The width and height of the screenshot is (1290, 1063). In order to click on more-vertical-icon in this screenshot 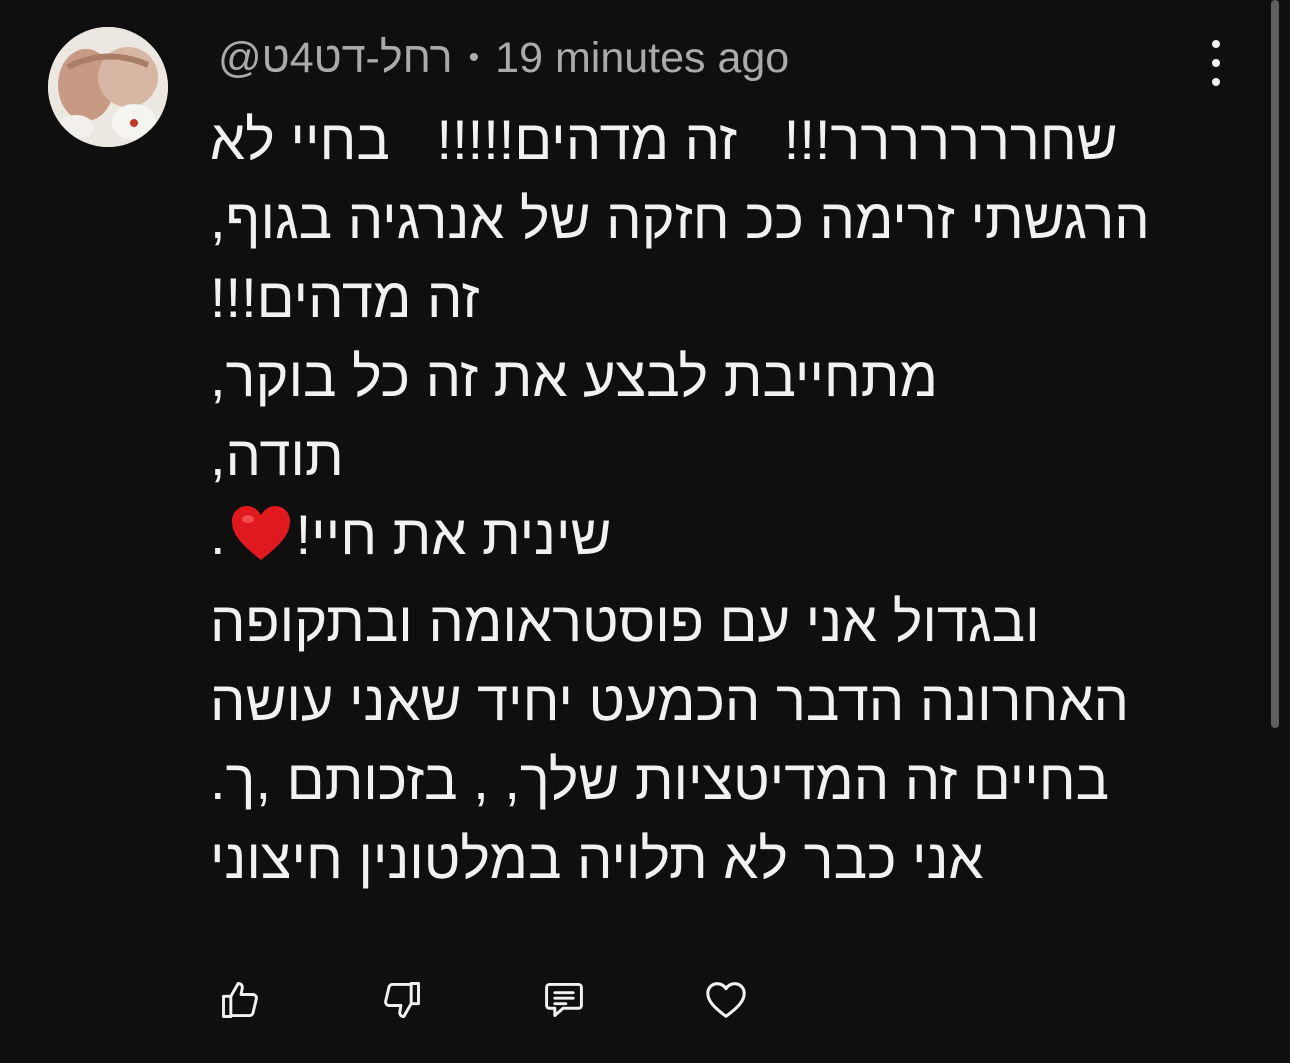, I will do `click(1216, 44)`.